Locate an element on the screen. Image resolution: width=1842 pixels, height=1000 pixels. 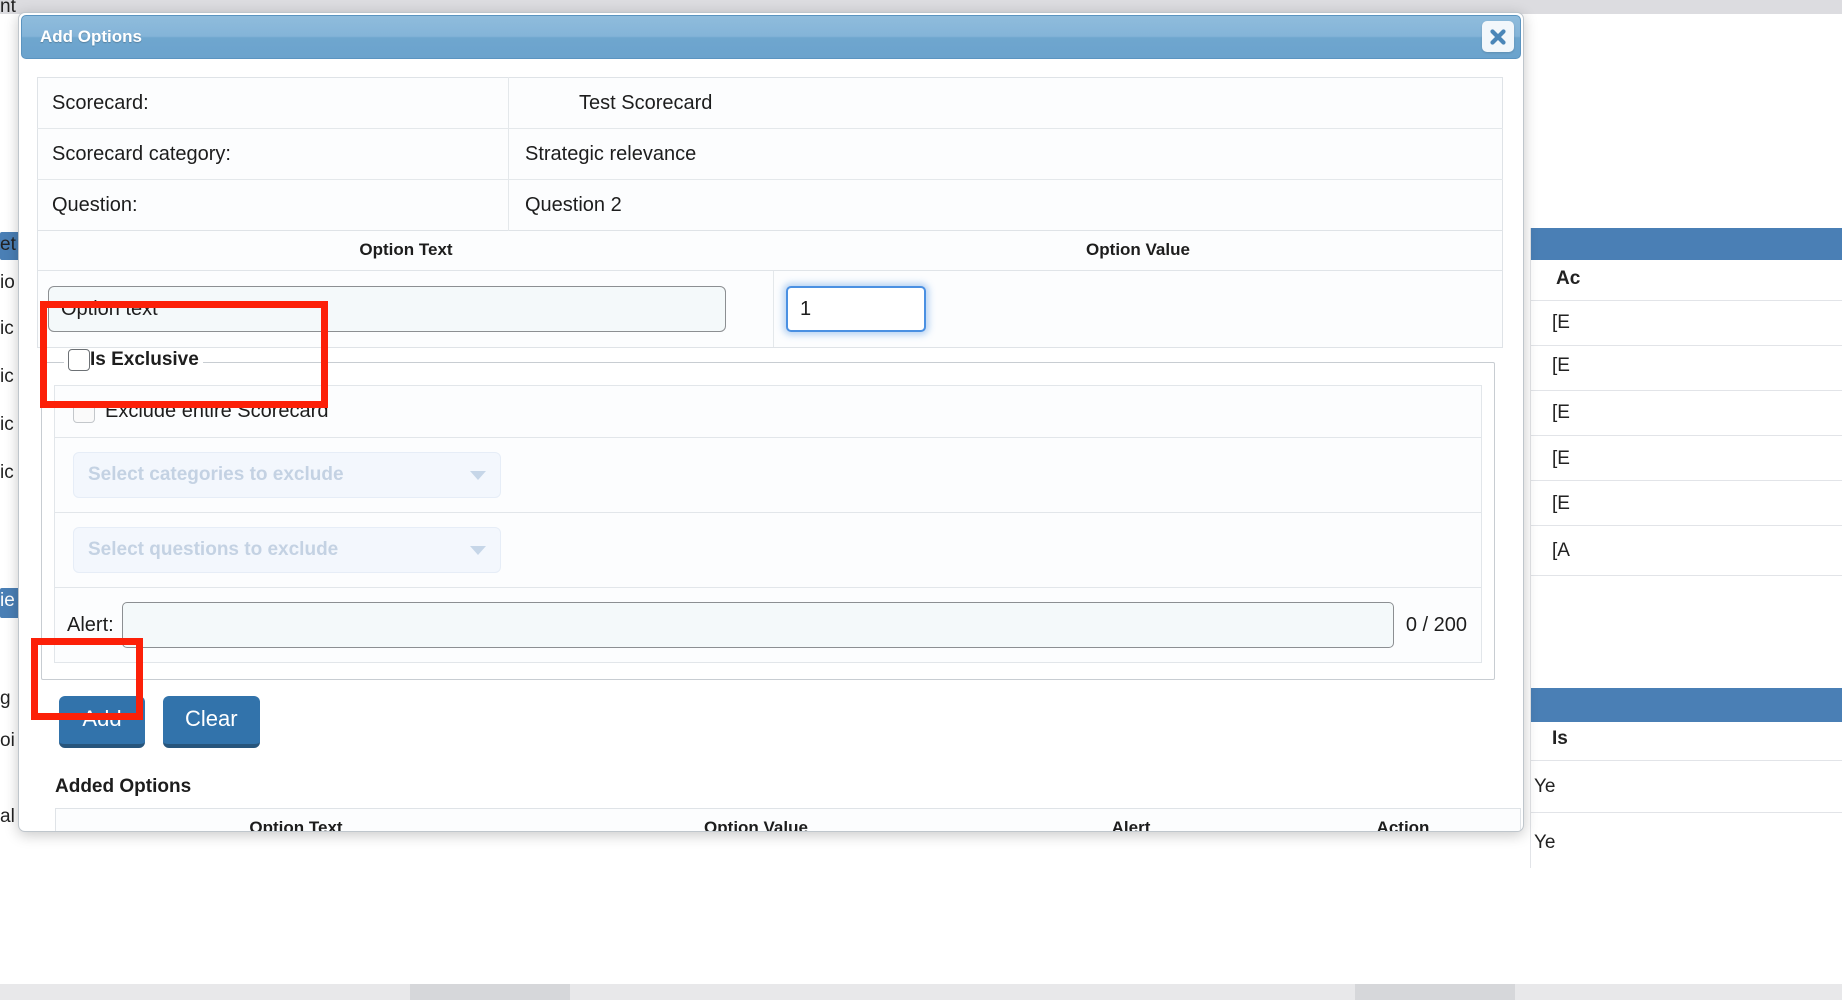
is-exclusive-legend: Is Exclusive is located at coordinates (133, 360).